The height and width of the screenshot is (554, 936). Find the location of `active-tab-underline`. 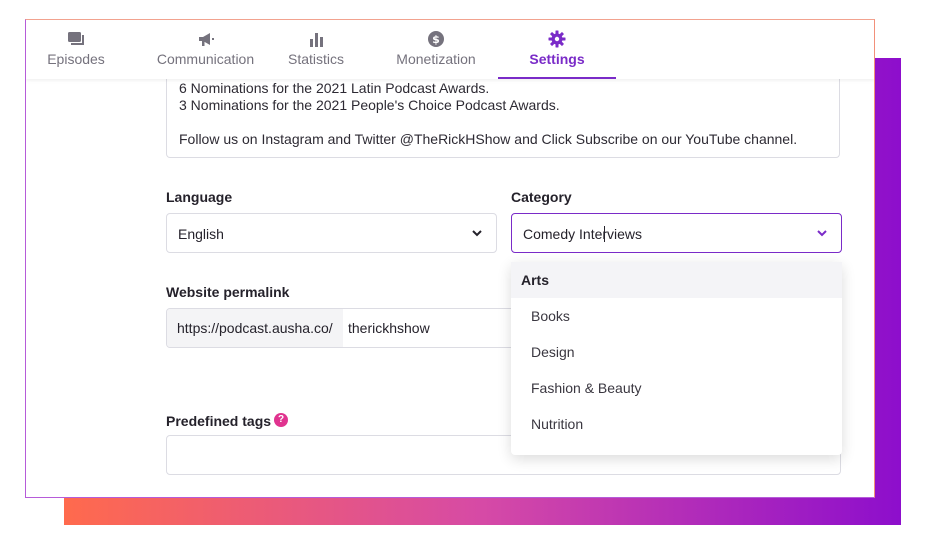

active-tab-underline is located at coordinates (557, 78).